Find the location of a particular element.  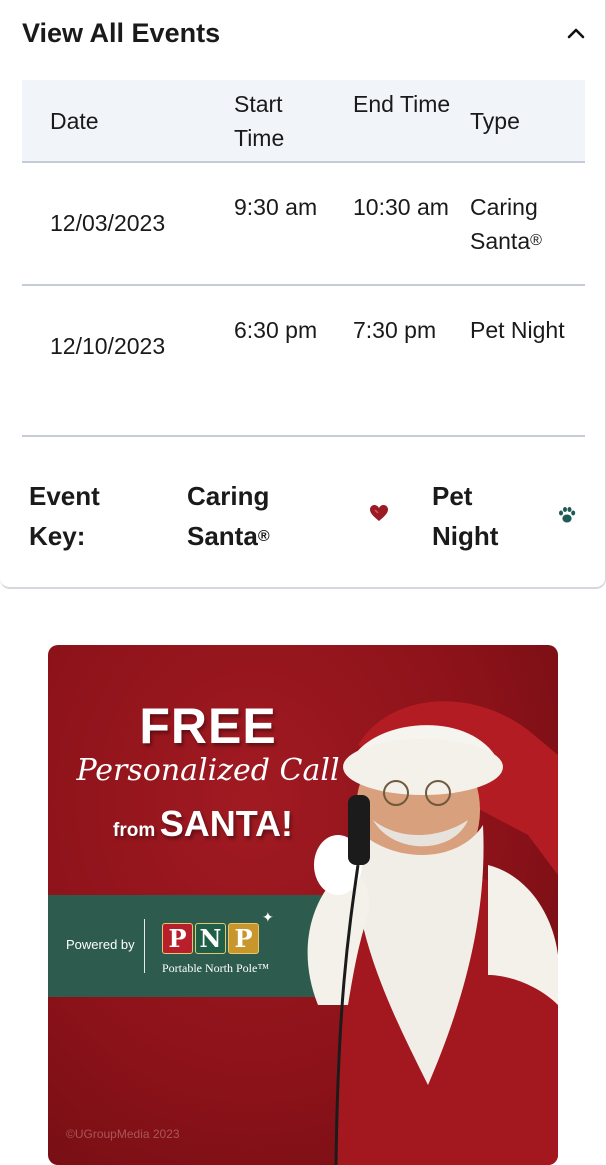

header-start-time: Start Time is located at coordinates (259, 121).